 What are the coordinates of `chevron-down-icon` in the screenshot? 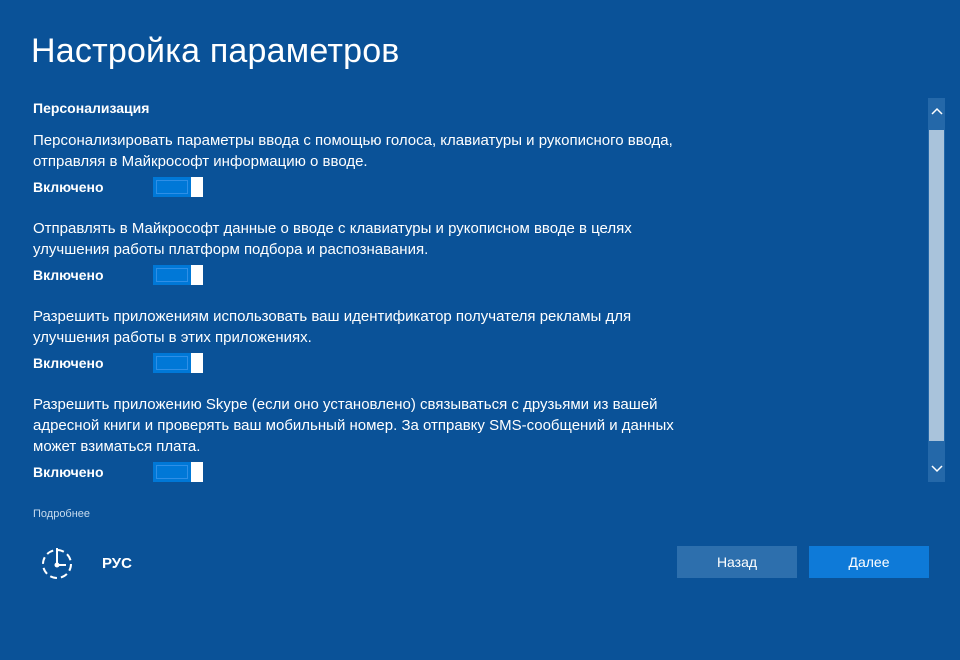 It's located at (936, 469).